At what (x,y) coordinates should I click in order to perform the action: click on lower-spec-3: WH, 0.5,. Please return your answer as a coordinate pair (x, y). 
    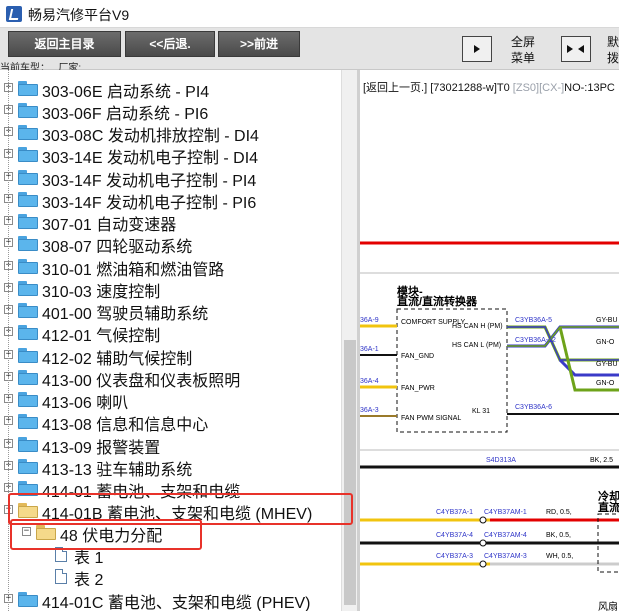
    Looking at the image, I should click on (559, 556).